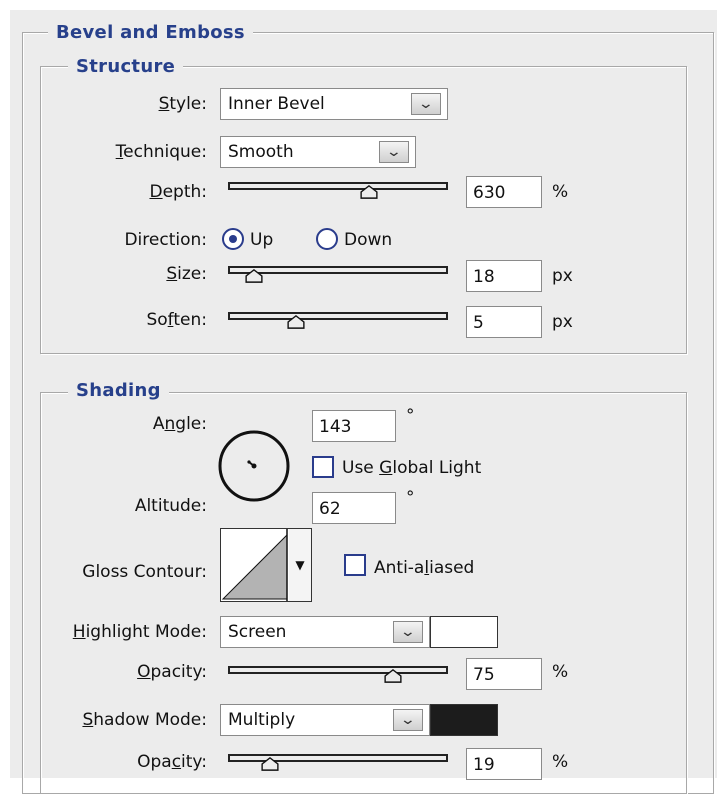 This screenshot has width=717, height=794. What do you see at coordinates (233, 239) in the screenshot?
I see `direction-up-radio` at bounding box center [233, 239].